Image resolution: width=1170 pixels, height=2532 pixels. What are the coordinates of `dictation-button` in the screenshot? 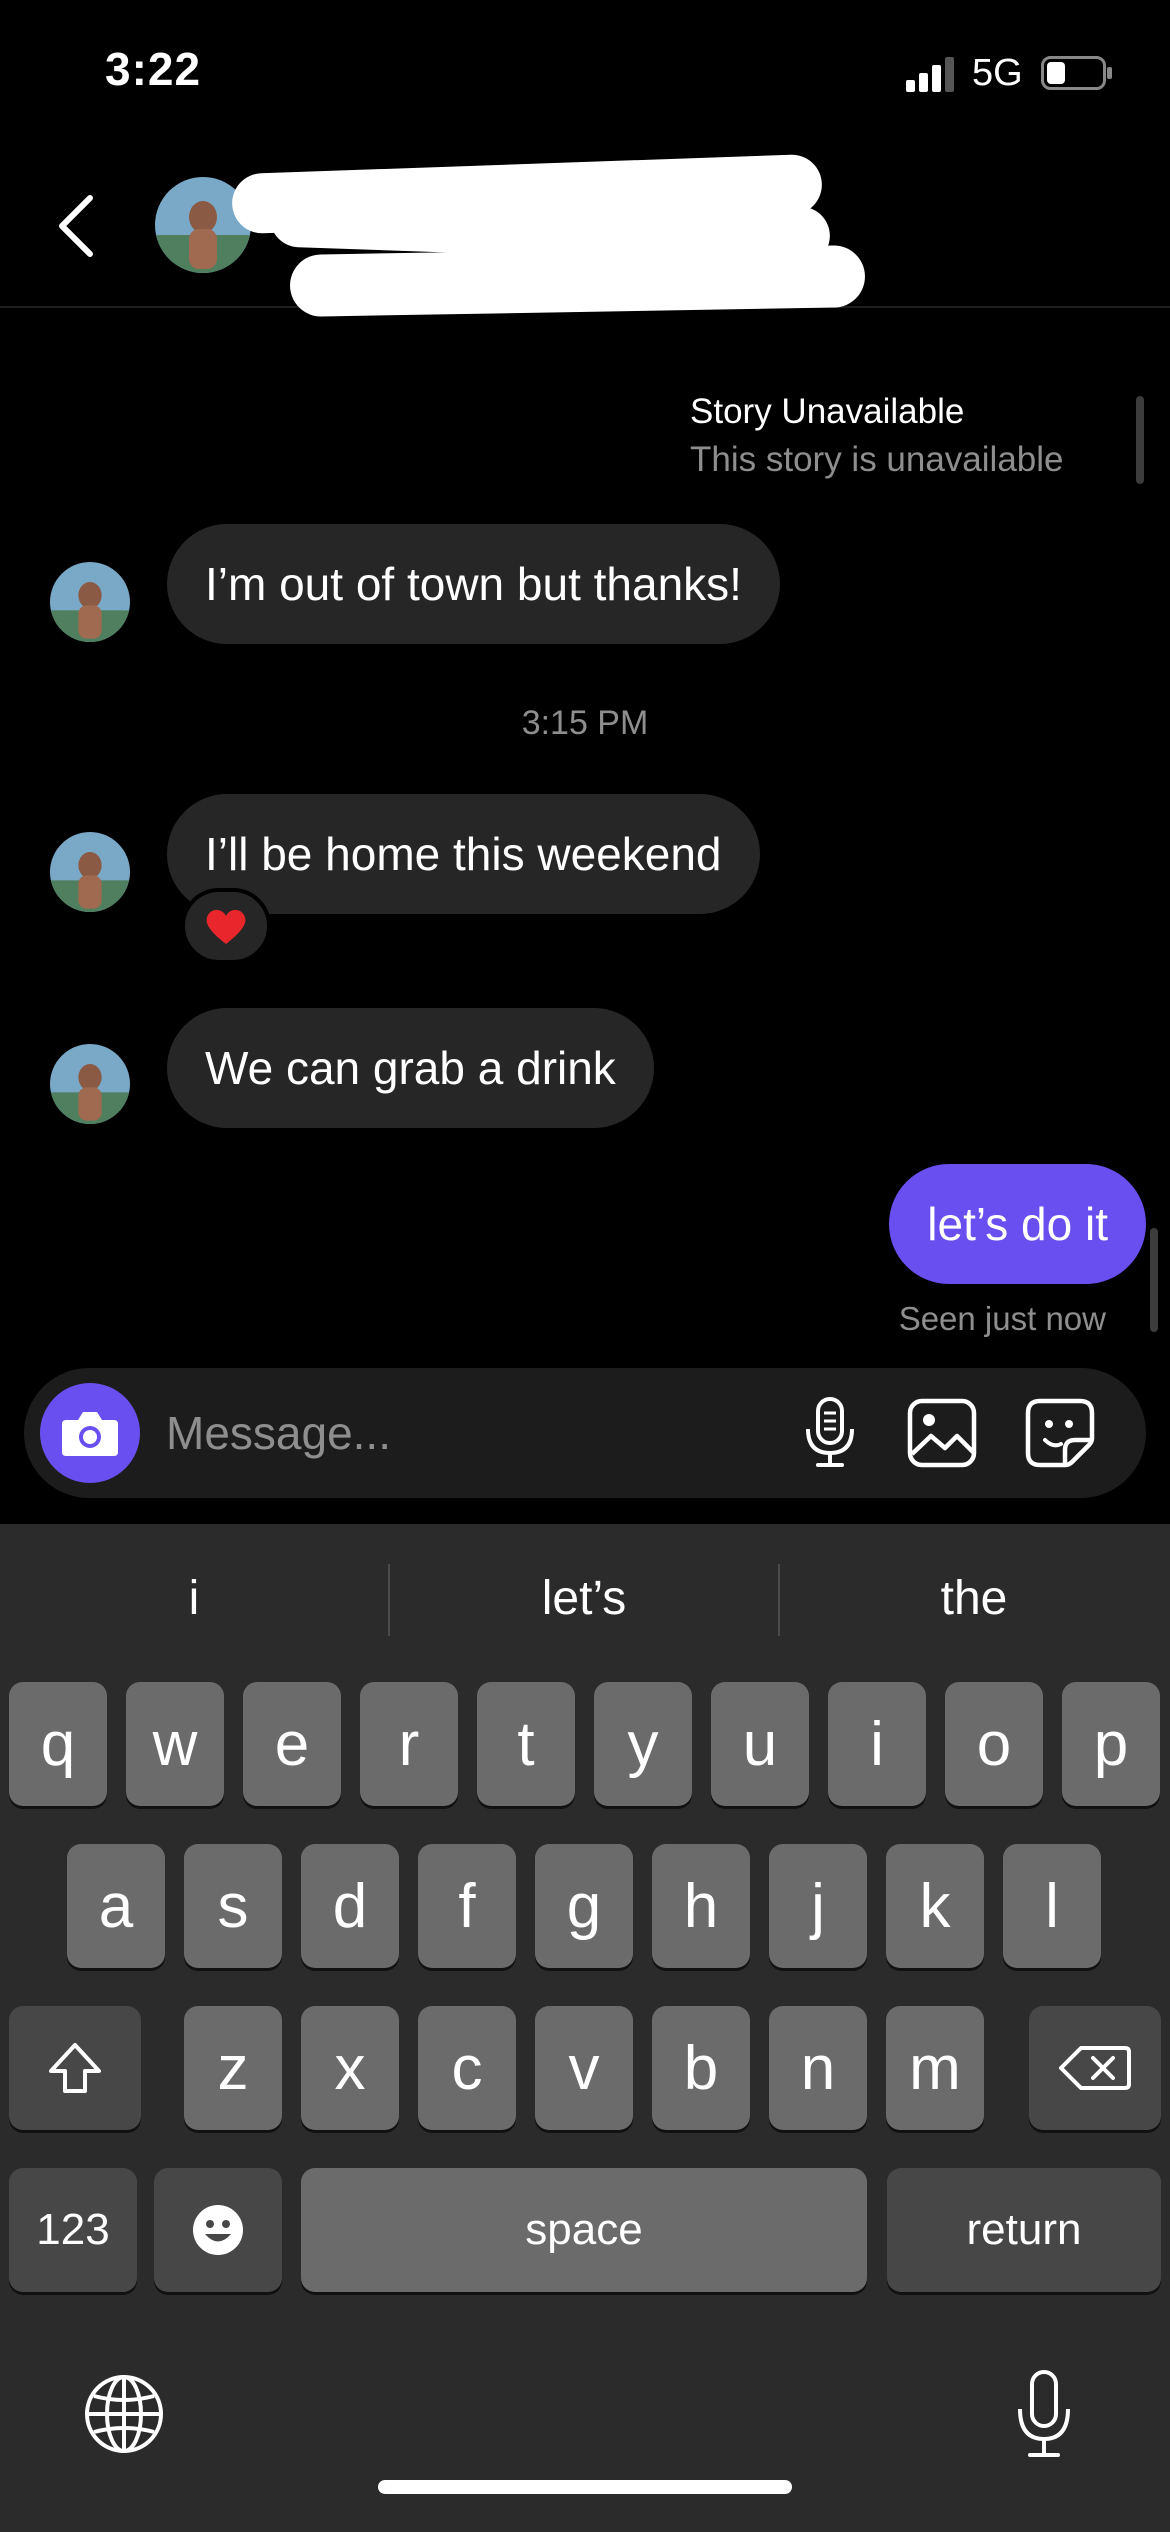 It's located at (1044, 2414).